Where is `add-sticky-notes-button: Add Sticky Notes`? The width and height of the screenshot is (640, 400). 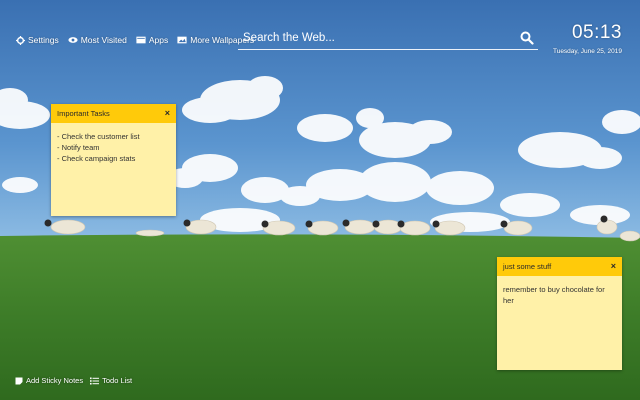 add-sticky-notes-button: Add Sticky Notes is located at coordinates (49, 380).